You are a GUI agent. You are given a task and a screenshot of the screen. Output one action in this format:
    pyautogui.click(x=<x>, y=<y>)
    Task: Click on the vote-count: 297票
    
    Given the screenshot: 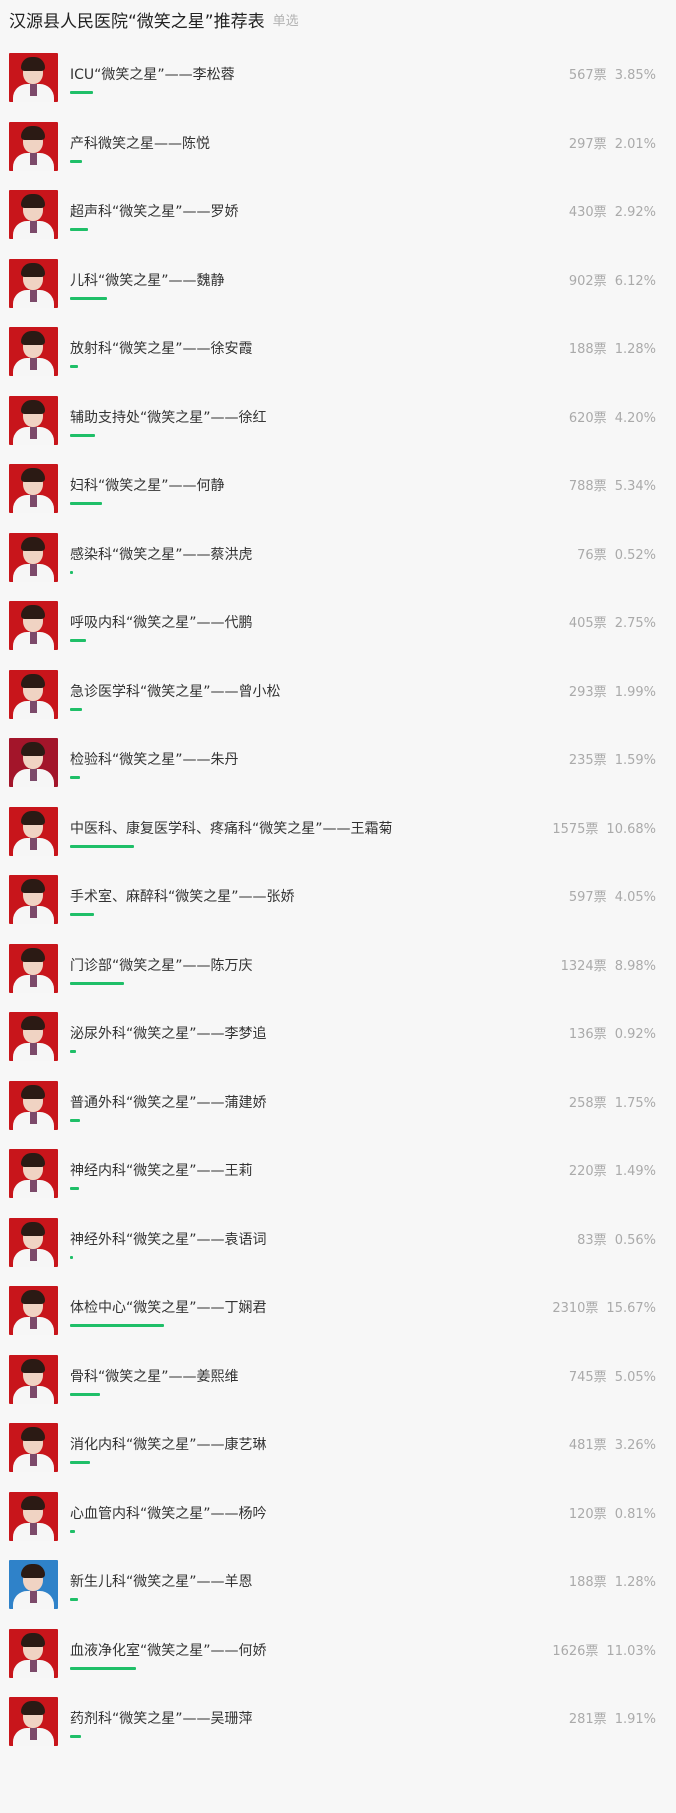 What is the action you would take?
    pyautogui.click(x=587, y=144)
    